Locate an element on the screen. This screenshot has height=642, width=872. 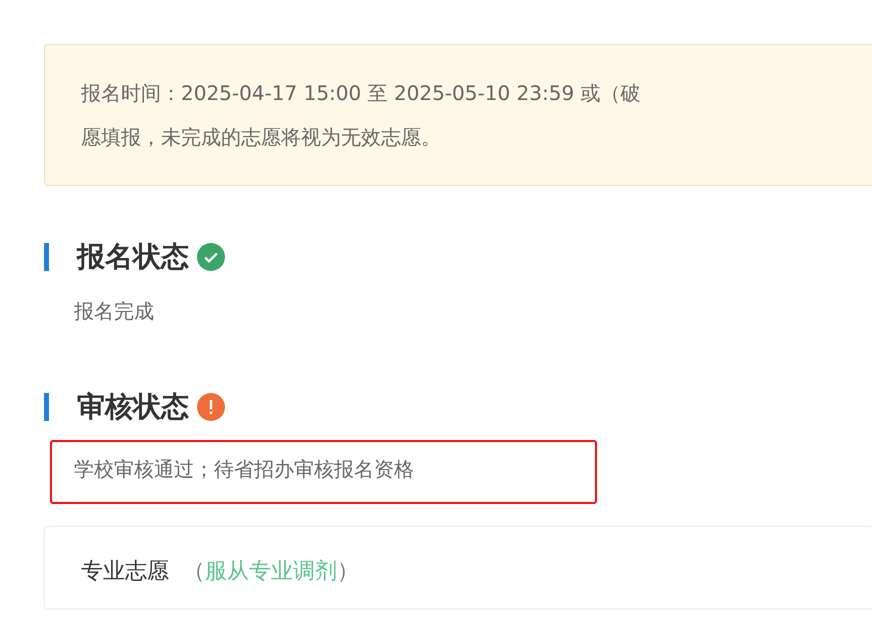
notice-text: 报名时间：2025-04-17 15:00 至 2025-05-10 23:59 或（破 is located at coordinates (361, 93).